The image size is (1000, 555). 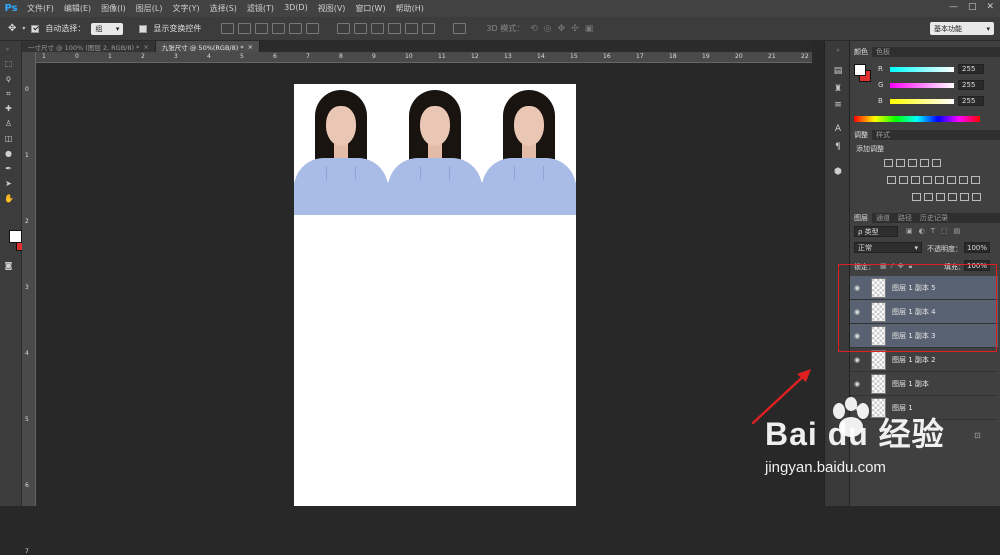 What do you see at coordinates (883, 52) in the screenshot?
I see `tab-swatches: 色板` at bounding box center [883, 52].